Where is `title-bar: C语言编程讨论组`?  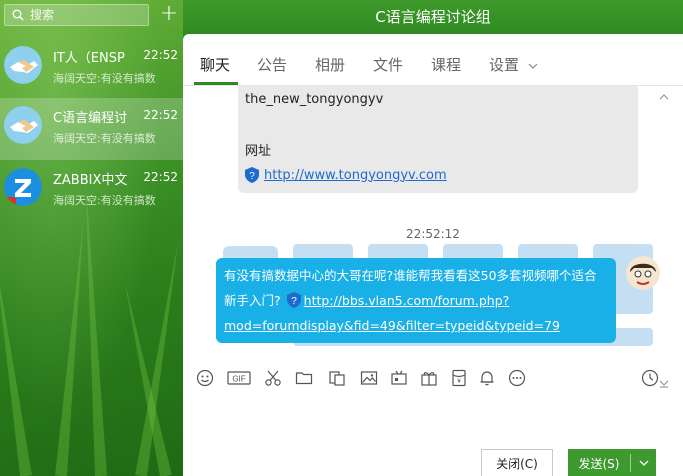 title-bar: C语言编程讨论组 is located at coordinates (433, 17).